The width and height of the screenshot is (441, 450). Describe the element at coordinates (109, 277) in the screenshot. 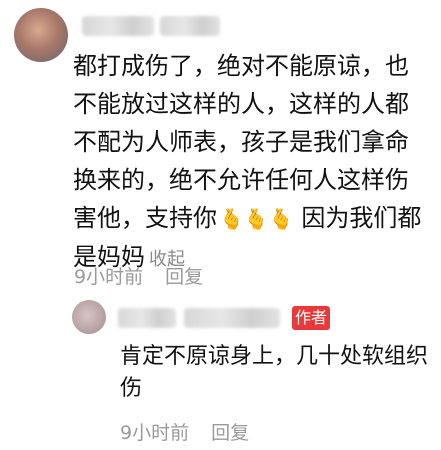

I see `comment-time: 9小时前` at that location.